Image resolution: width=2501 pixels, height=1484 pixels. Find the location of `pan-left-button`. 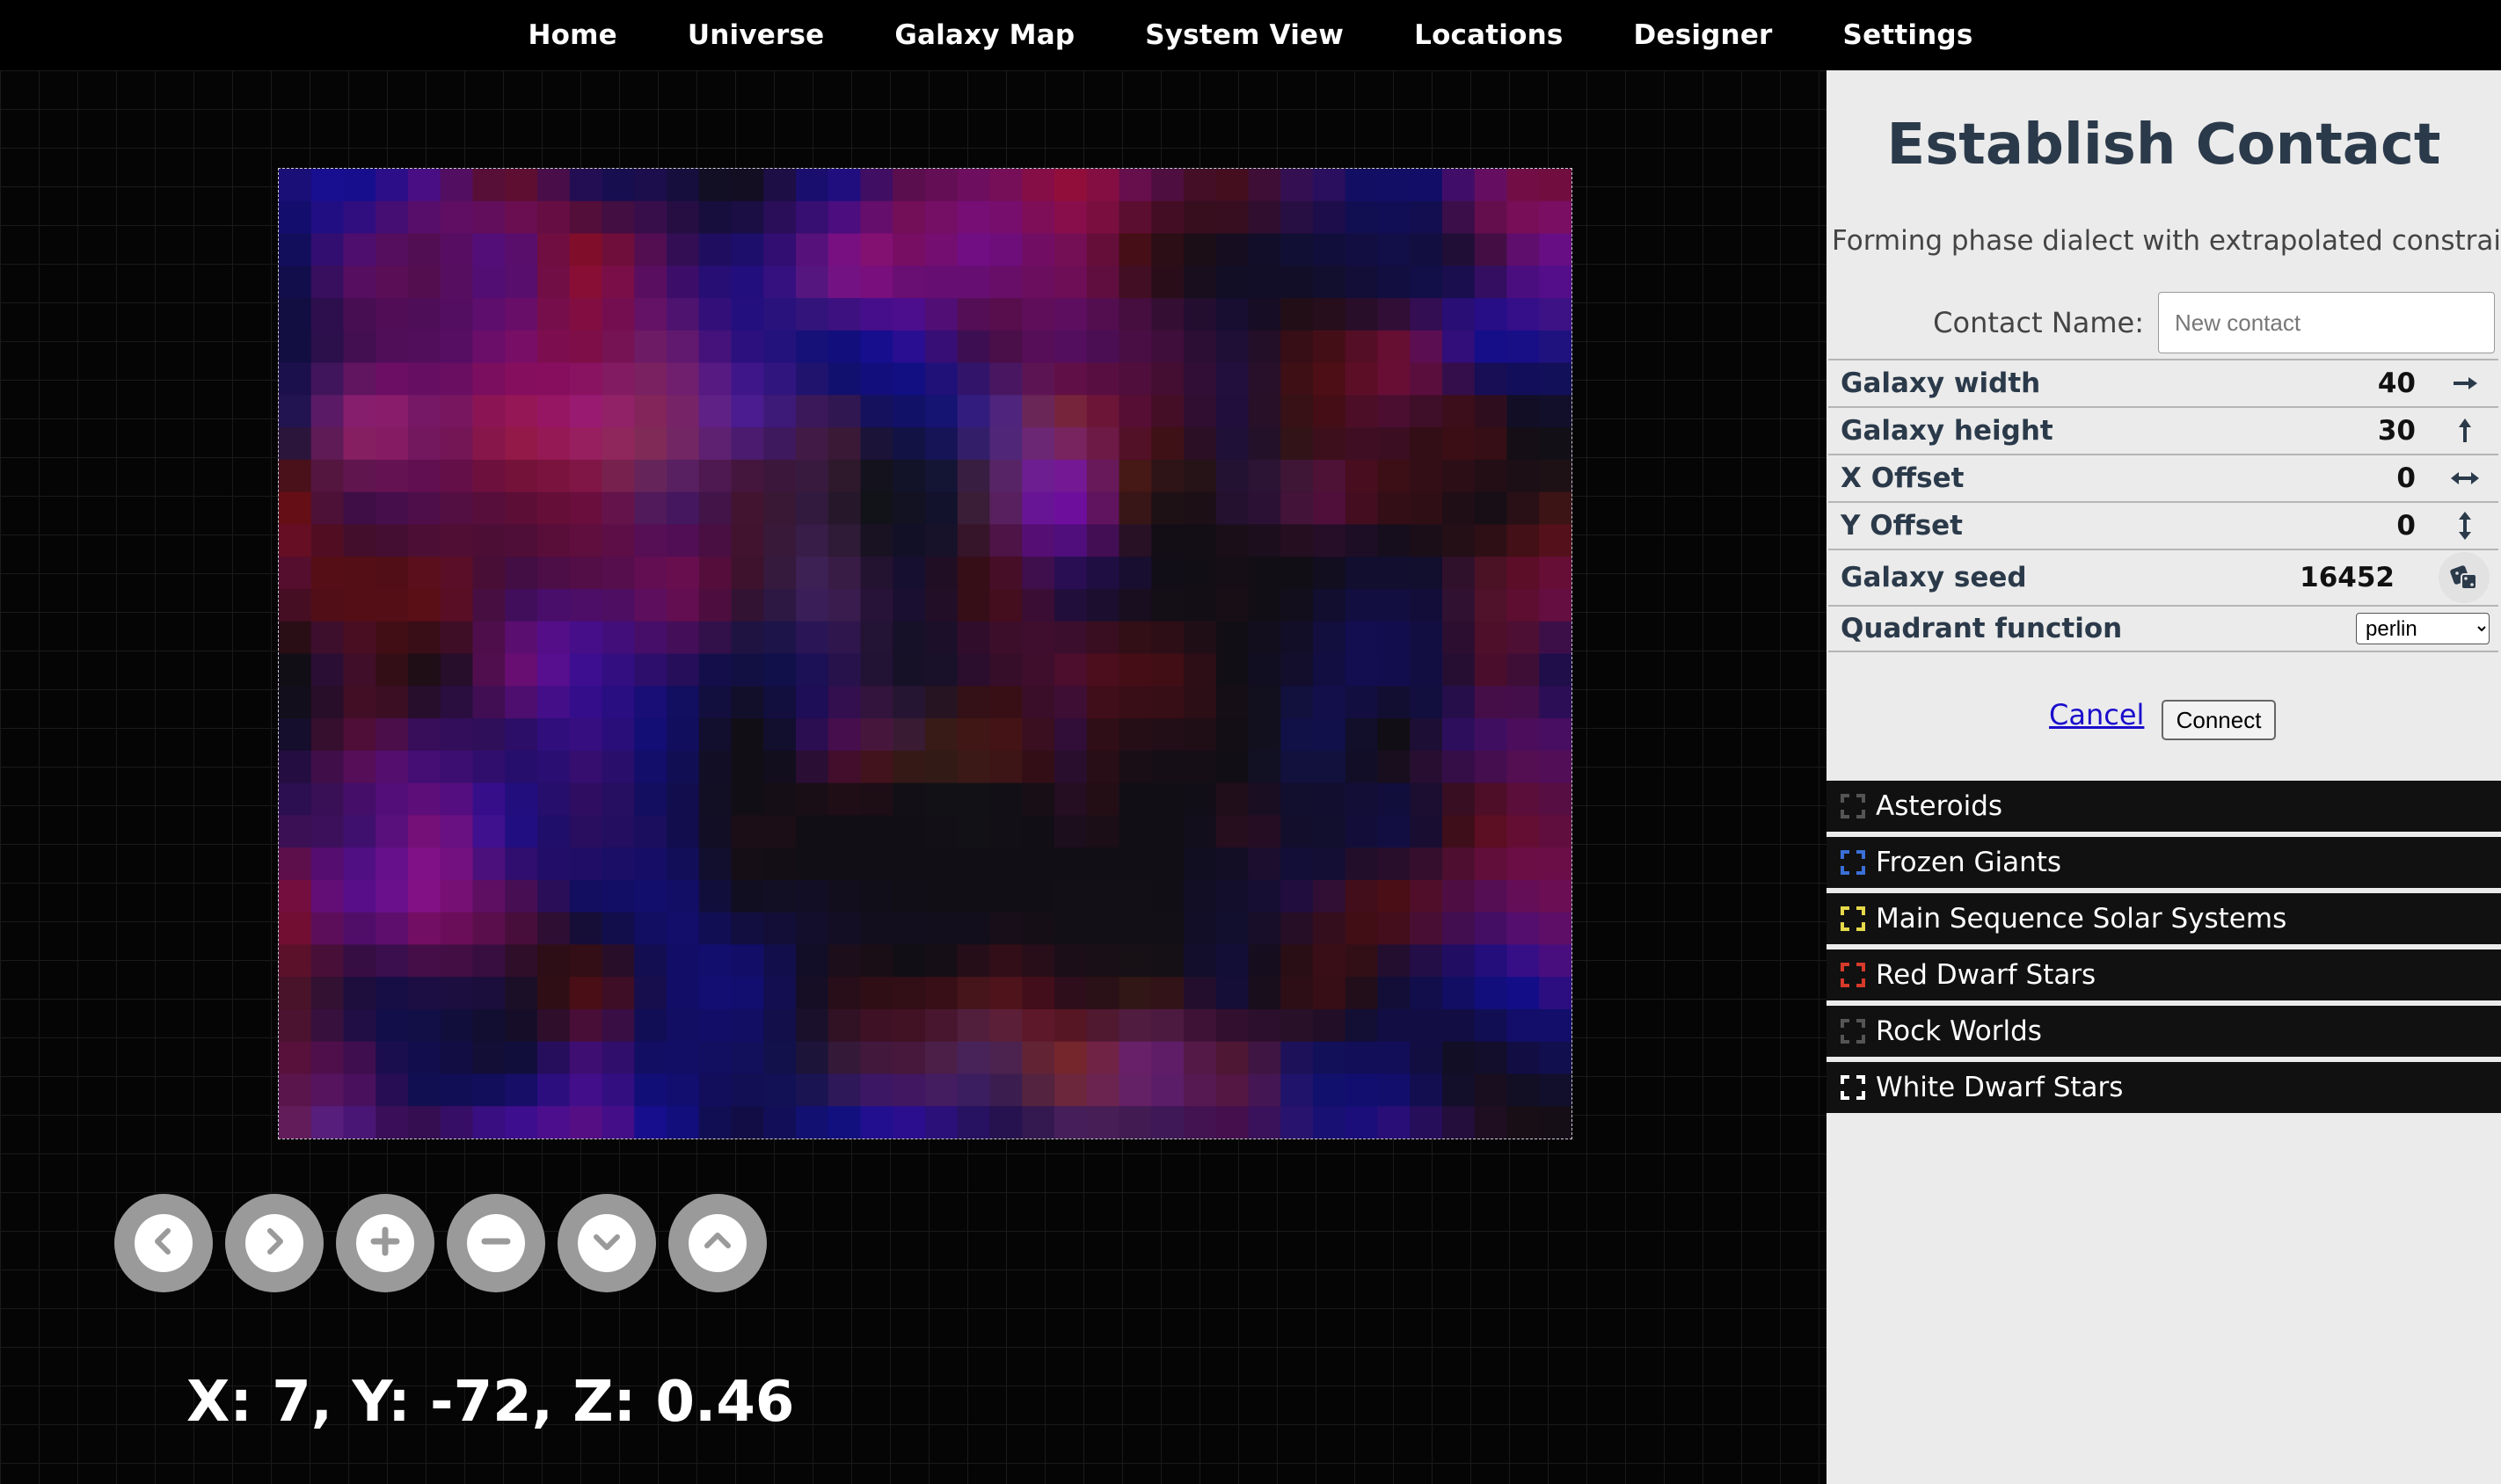

pan-left-button is located at coordinates (163, 1243).